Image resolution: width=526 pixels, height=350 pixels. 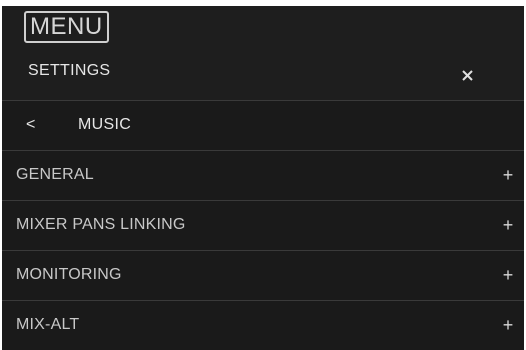 I want to click on breadcrumb: < MUSIC, so click(x=263, y=125).